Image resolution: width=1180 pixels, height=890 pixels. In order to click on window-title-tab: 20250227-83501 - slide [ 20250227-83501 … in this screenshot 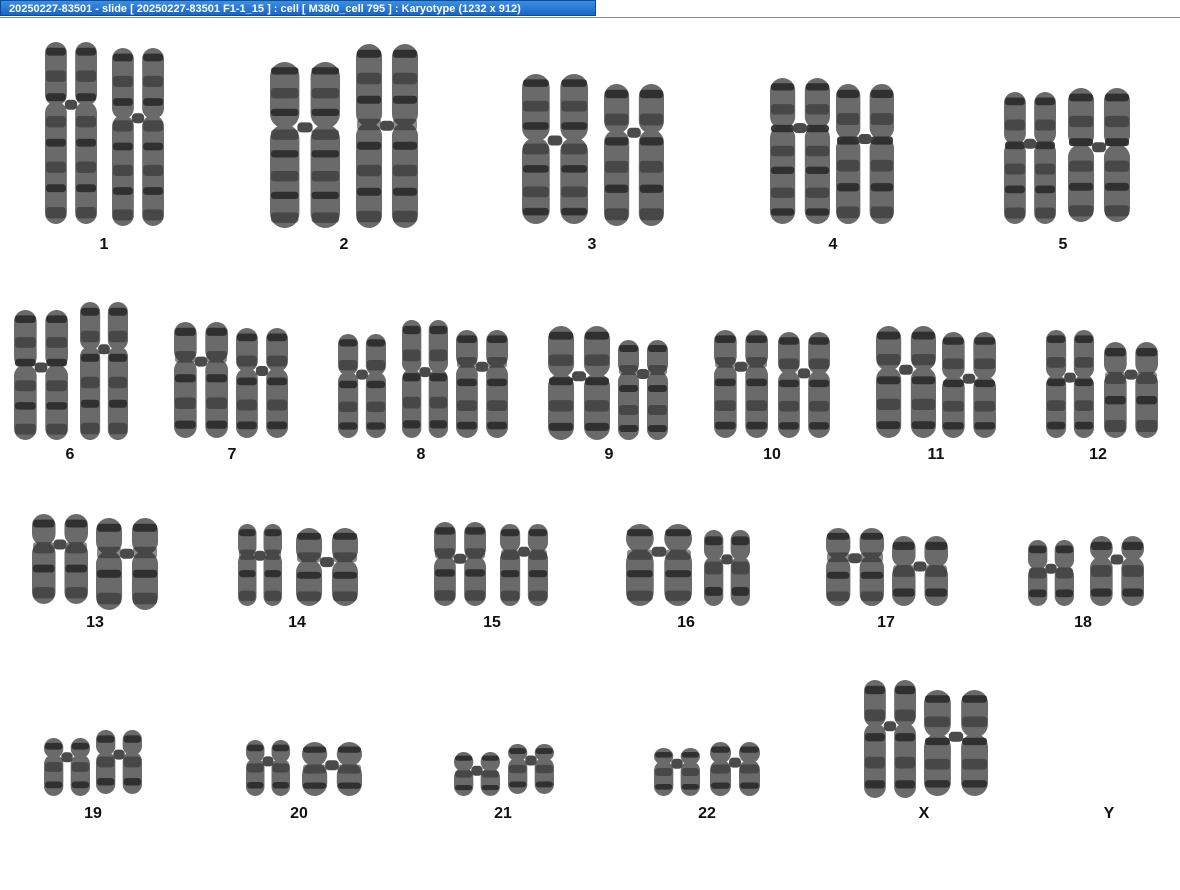, I will do `click(298, 8)`.